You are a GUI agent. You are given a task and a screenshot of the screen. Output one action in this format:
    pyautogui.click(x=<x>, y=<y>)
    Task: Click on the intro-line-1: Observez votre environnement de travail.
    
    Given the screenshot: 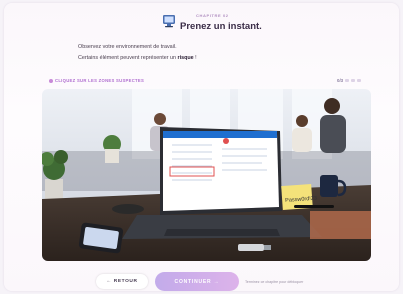 What is the action you would take?
    pyautogui.click(x=127, y=47)
    